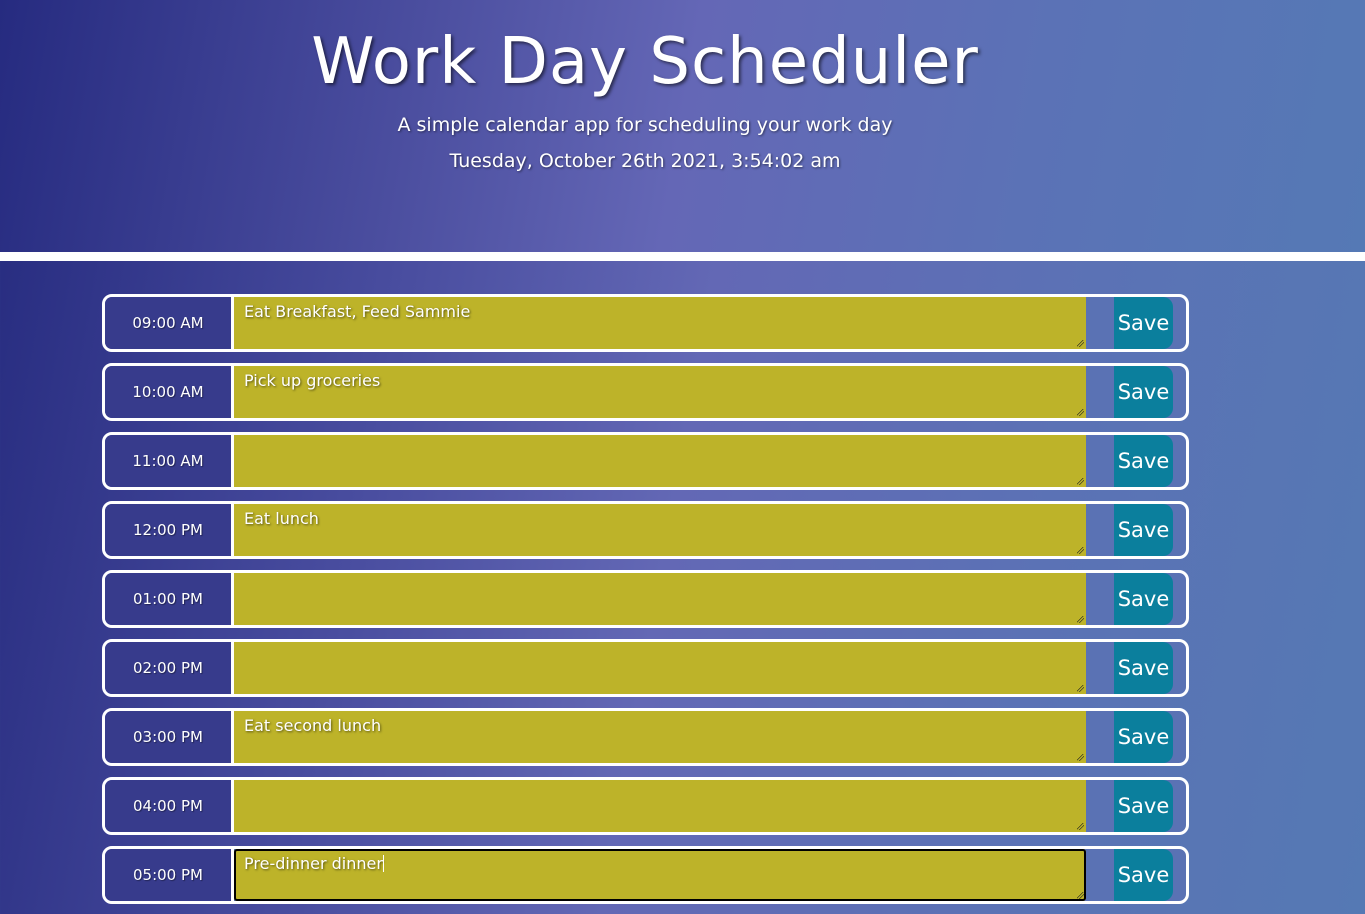 This screenshot has height=914, width=1365. What do you see at coordinates (169, 599) in the screenshot?
I see `hour-label: 01:00 PM` at bounding box center [169, 599].